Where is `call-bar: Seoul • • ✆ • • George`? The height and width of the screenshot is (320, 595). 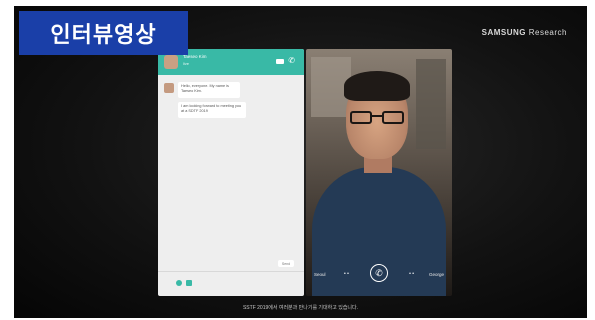
call-bar: Seoul • • ✆ • • George is located at coordinates (379, 275).